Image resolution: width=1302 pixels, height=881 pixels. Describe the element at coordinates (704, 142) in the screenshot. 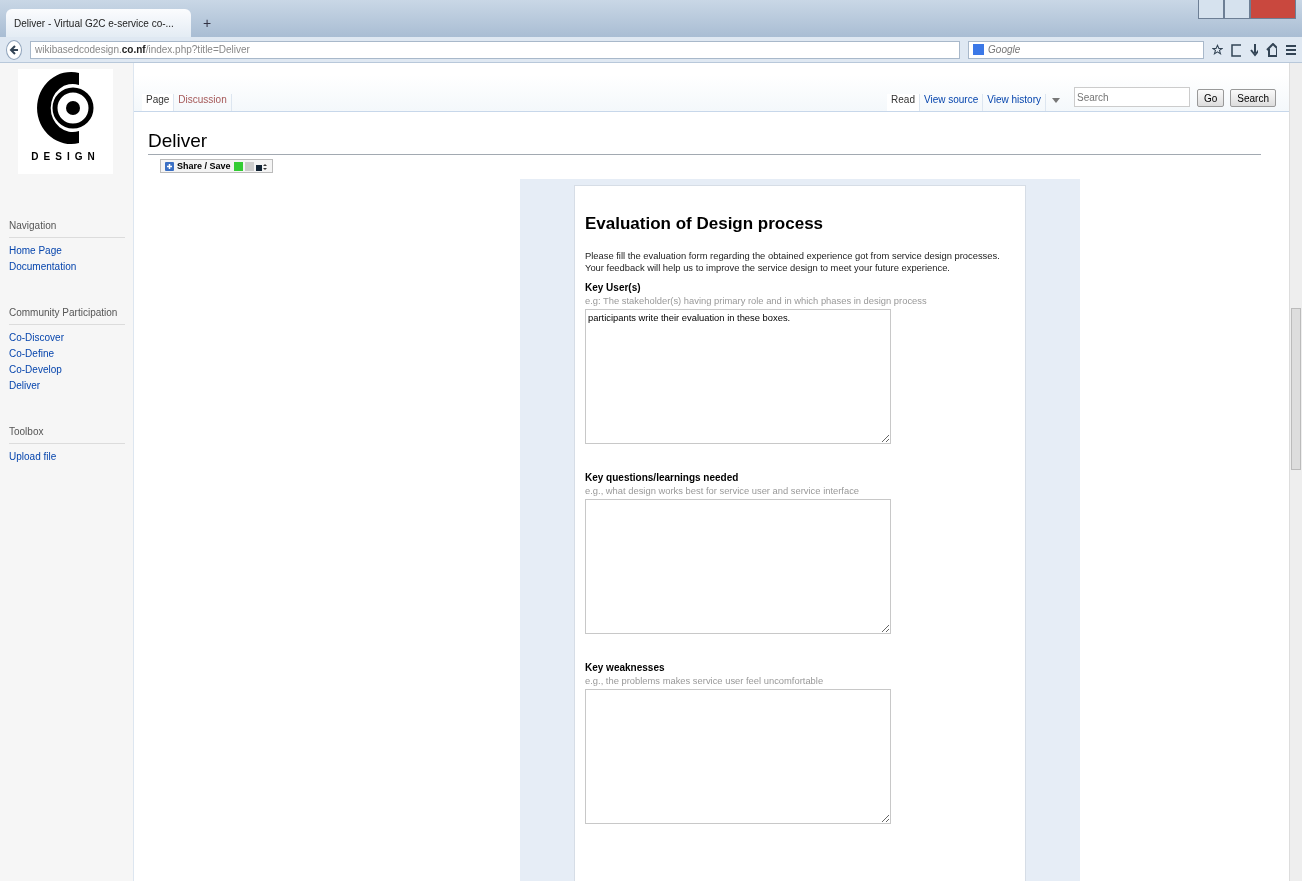

I see `page-title: Deliver` at that location.